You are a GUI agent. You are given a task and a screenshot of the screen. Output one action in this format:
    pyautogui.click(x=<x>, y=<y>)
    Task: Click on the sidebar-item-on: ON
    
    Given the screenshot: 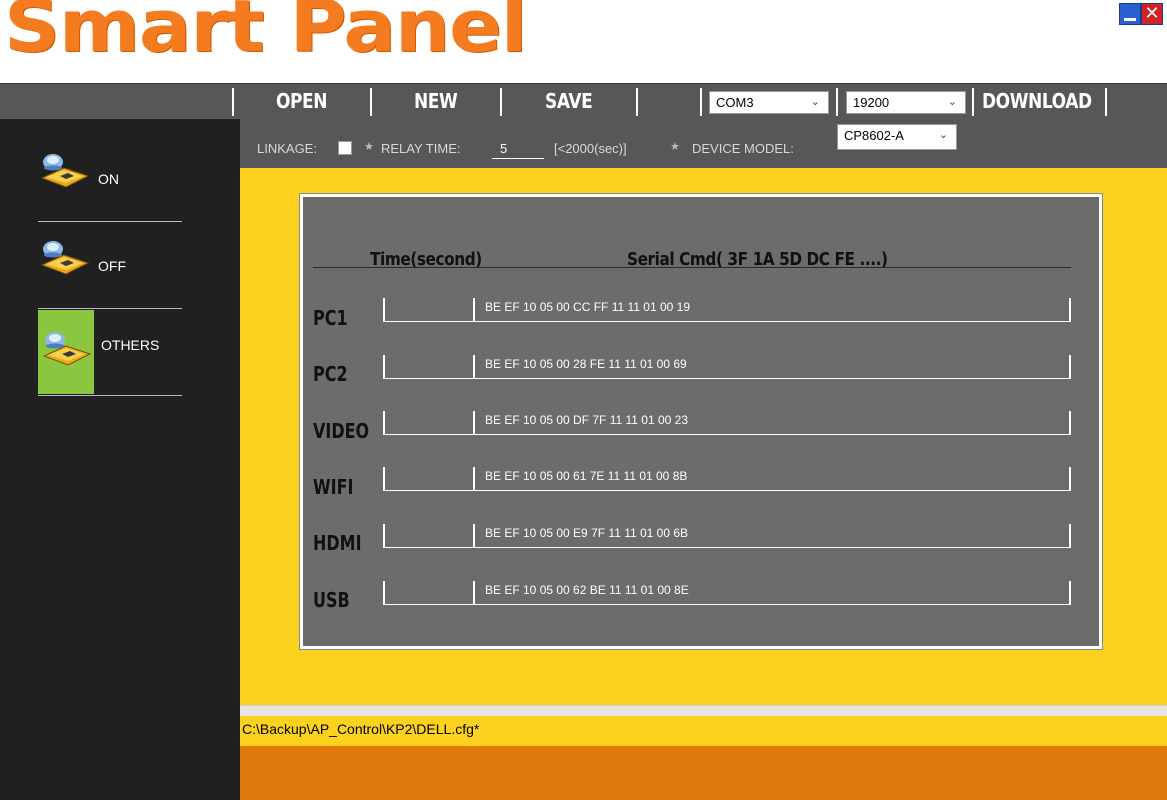 What is the action you would take?
    pyautogui.click(x=110, y=174)
    